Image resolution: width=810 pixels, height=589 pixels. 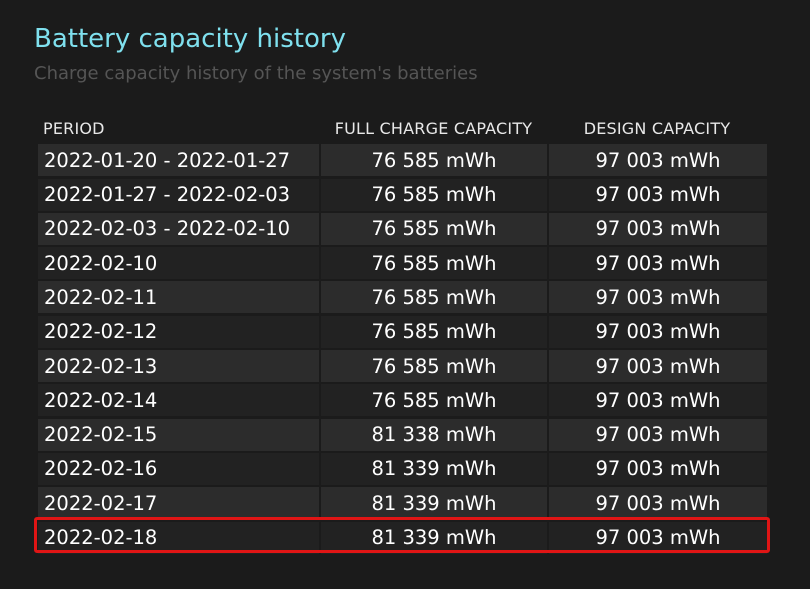 What do you see at coordinates (190, 39) in the screenshot?
I see `page-title: Battery capacity history` at bounding box center [190, 39].